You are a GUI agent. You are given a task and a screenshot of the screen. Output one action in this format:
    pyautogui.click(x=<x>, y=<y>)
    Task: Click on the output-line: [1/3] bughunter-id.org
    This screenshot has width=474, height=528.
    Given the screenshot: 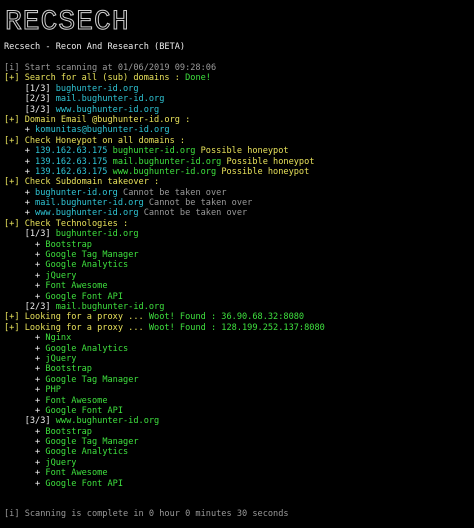 What is the action you would take?
    pyautogui.click(x=239, y=89)
    